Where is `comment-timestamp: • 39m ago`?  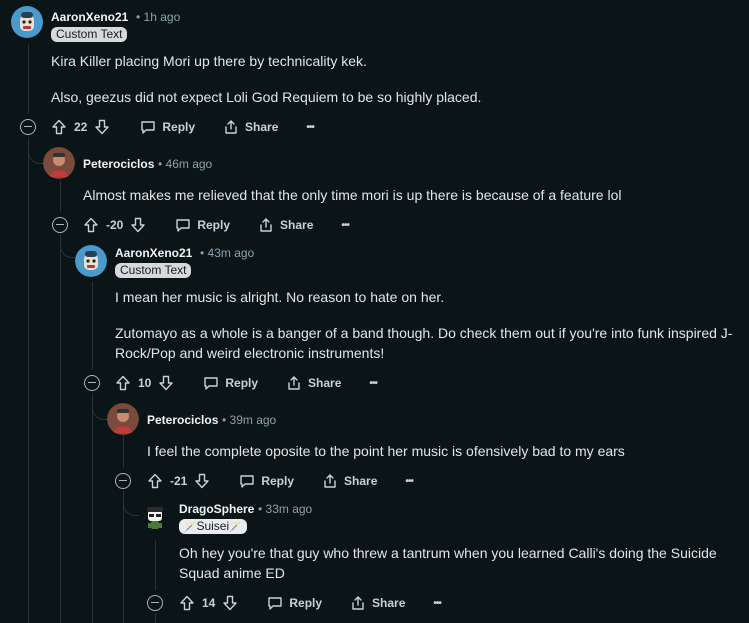 comment-timestamp: • 39m ago is located at coordinates (249, 420).